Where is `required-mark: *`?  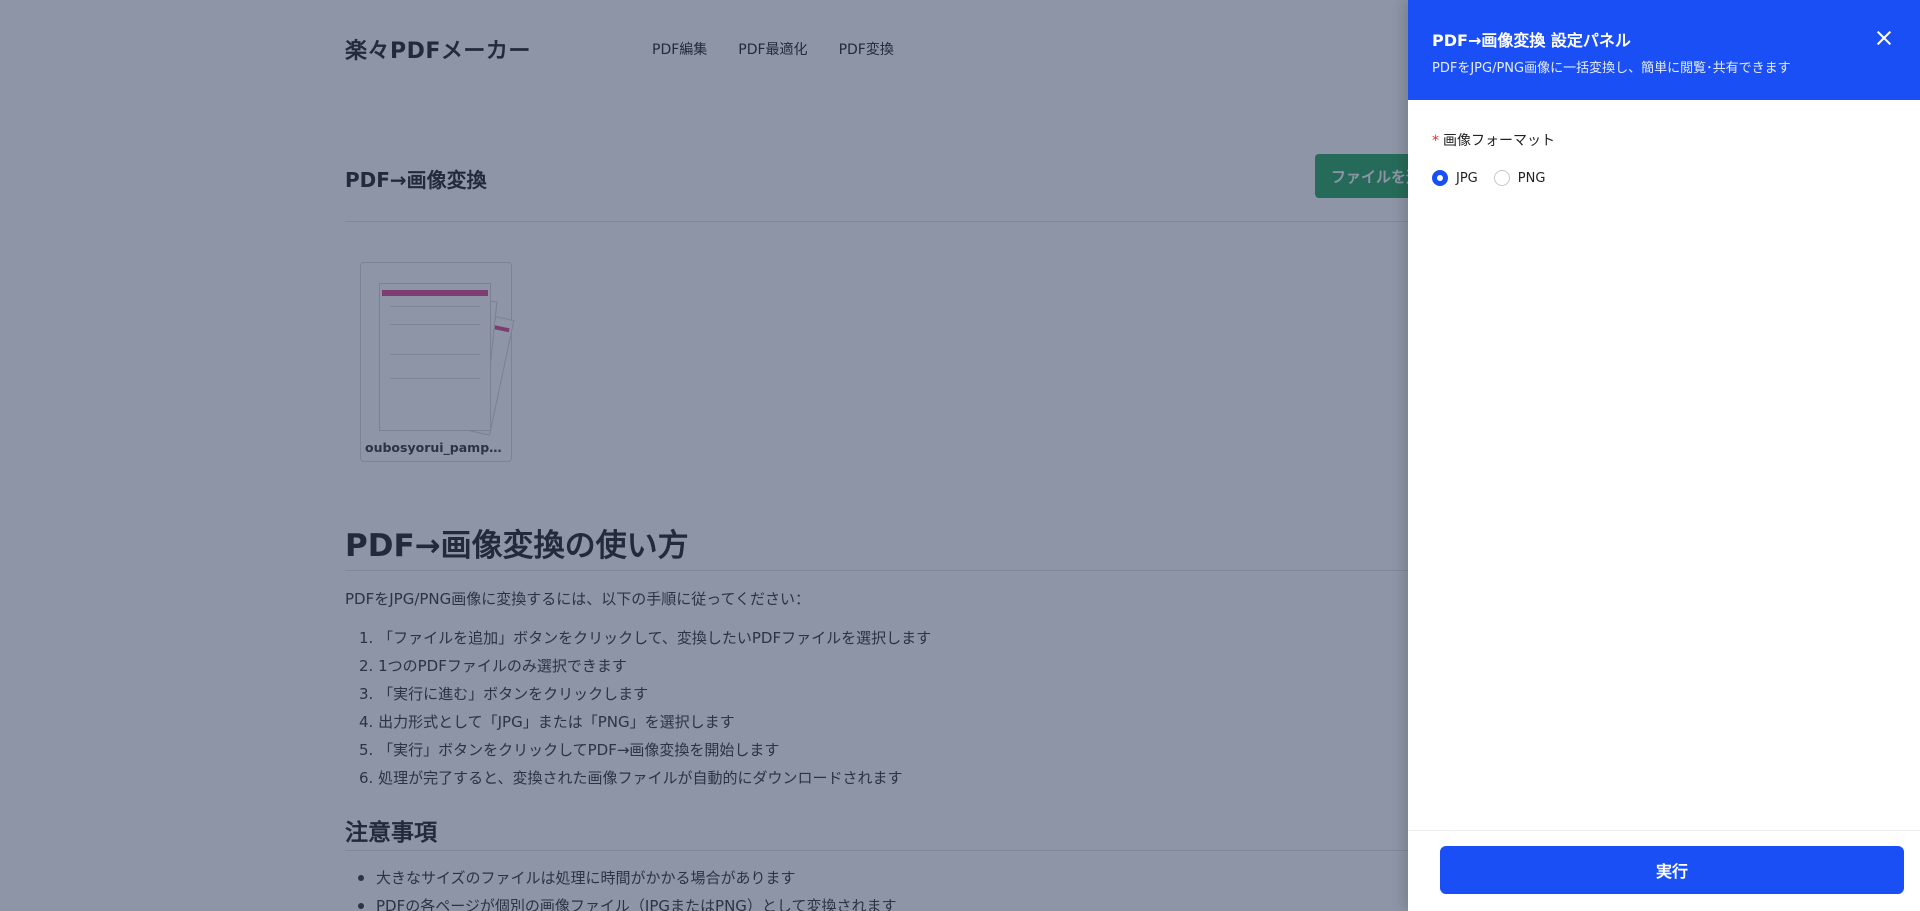
required-mark: * is located at coordinates (1435, 141).